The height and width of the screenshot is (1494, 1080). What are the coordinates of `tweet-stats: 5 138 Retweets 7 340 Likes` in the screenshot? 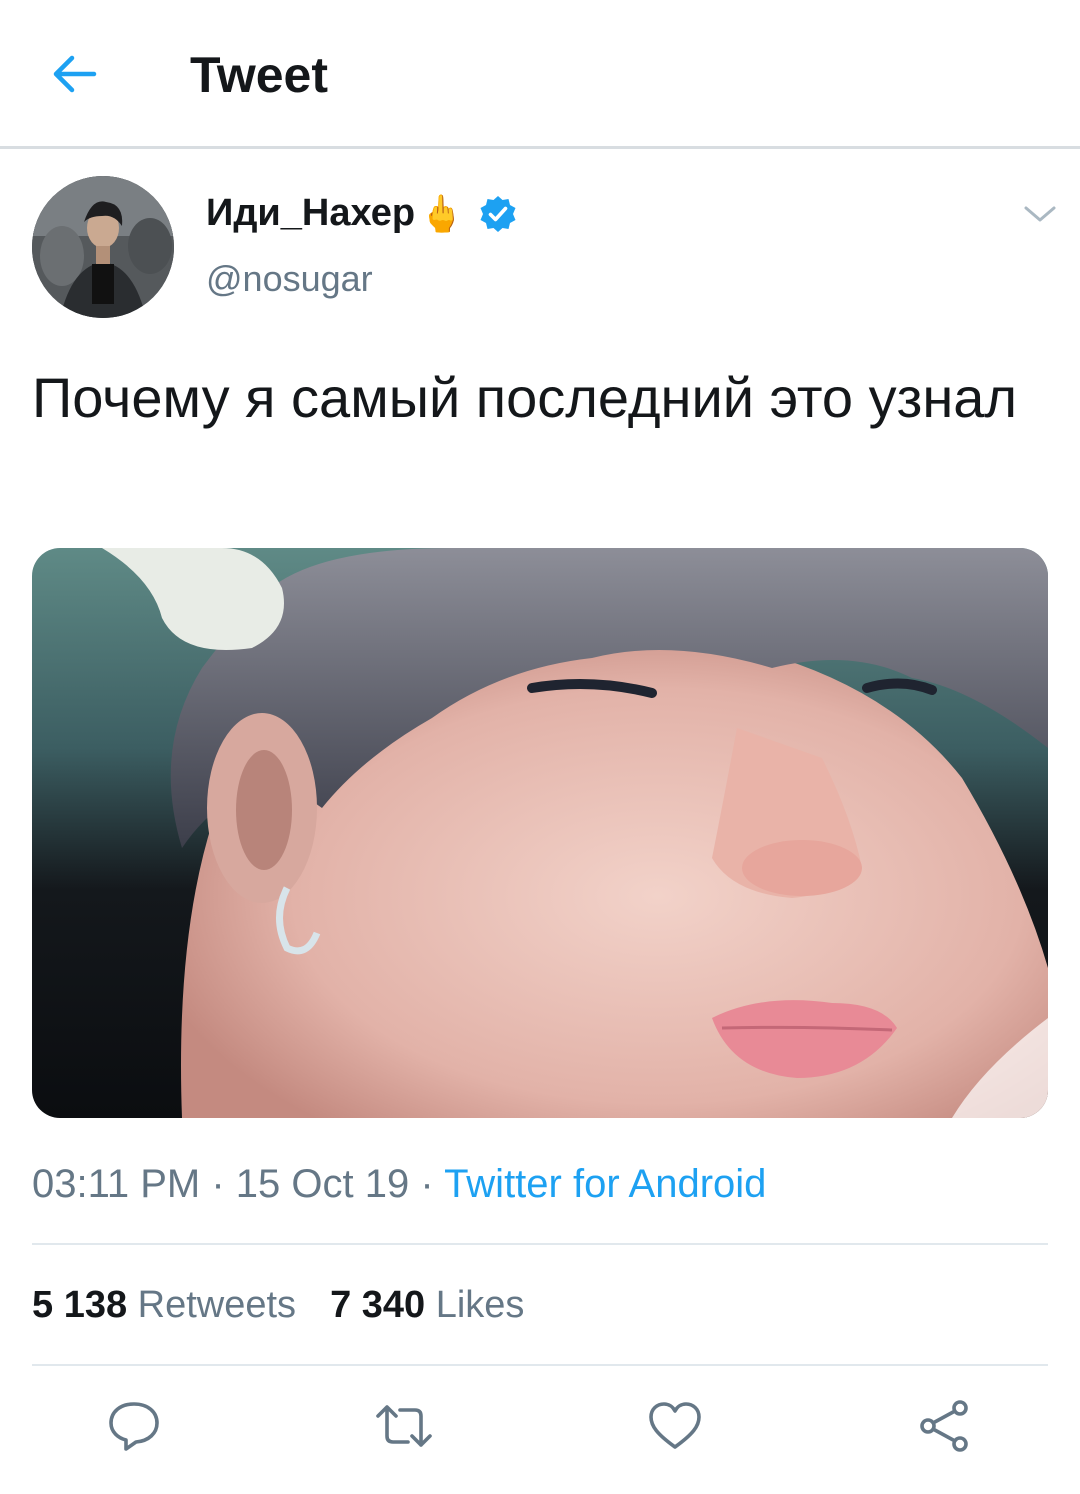 It's located at (295, 1305).